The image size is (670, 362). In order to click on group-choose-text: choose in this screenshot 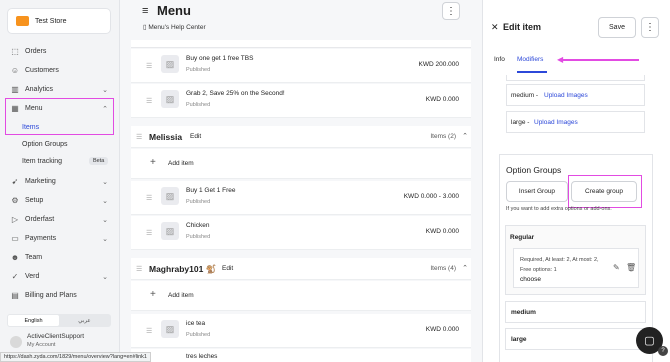, I will do `click(530, 279)`.